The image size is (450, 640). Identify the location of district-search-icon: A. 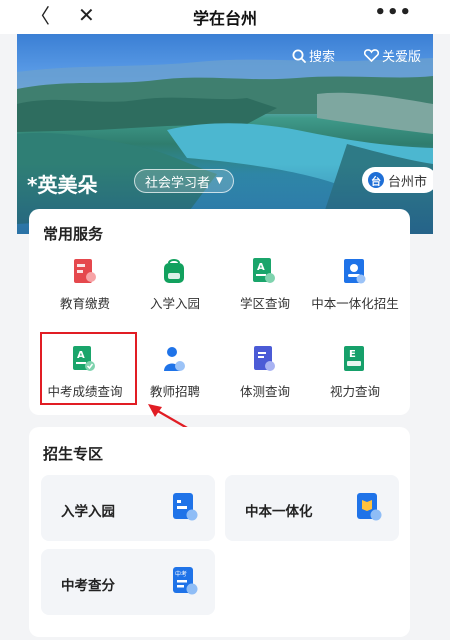
(264, 270).